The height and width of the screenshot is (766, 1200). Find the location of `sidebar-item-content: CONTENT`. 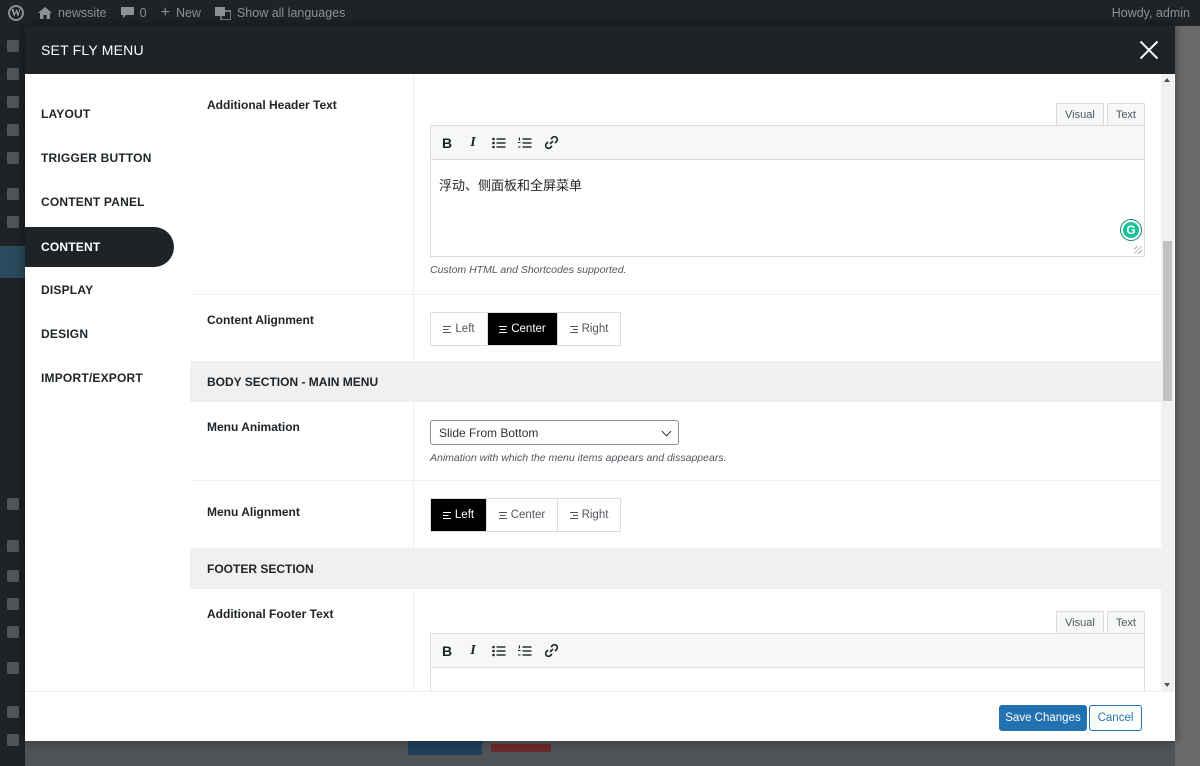

sidebar-item-content: CONTENT is located at coordinates (99, 247).